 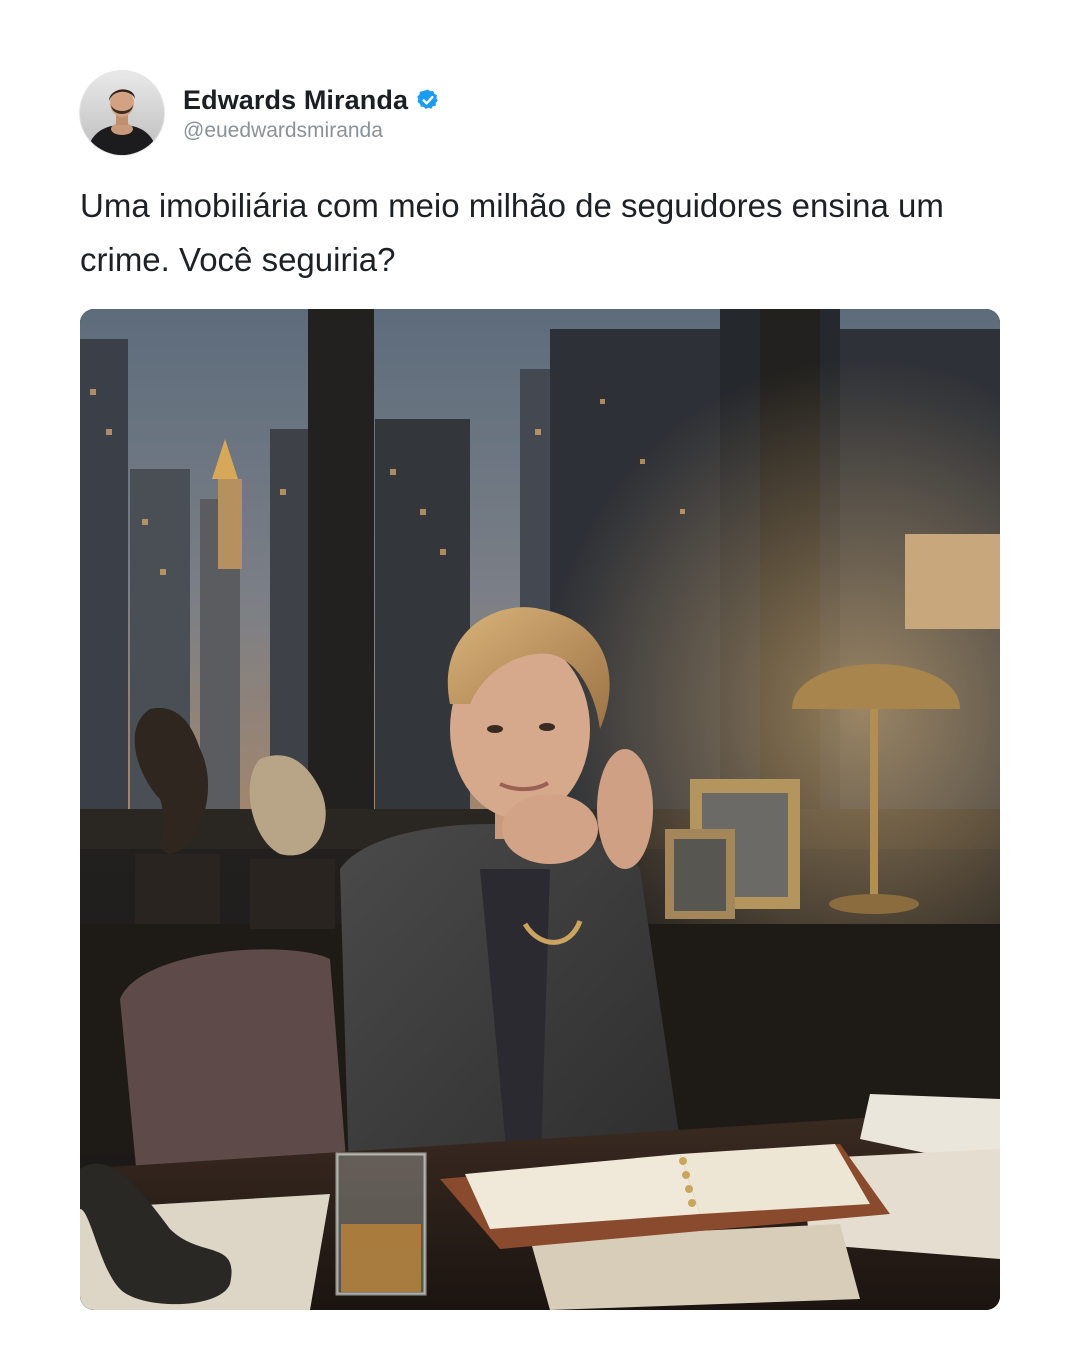 I want to click on post-header: Edwards Miranda @euedwardsmiranda, so click(x=260, y=113).